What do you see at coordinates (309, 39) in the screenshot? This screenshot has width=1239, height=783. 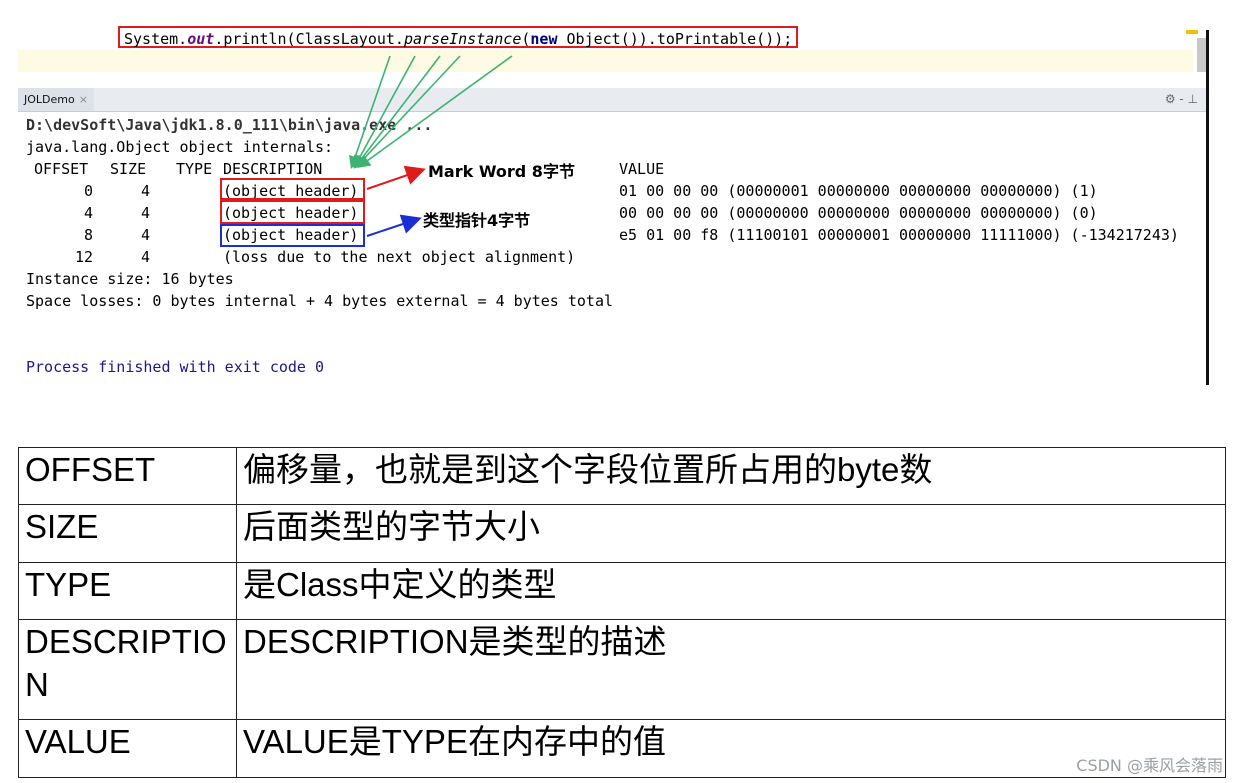 I see `code-token: .println(ClassLayout.` at bounding box center [309, 39].